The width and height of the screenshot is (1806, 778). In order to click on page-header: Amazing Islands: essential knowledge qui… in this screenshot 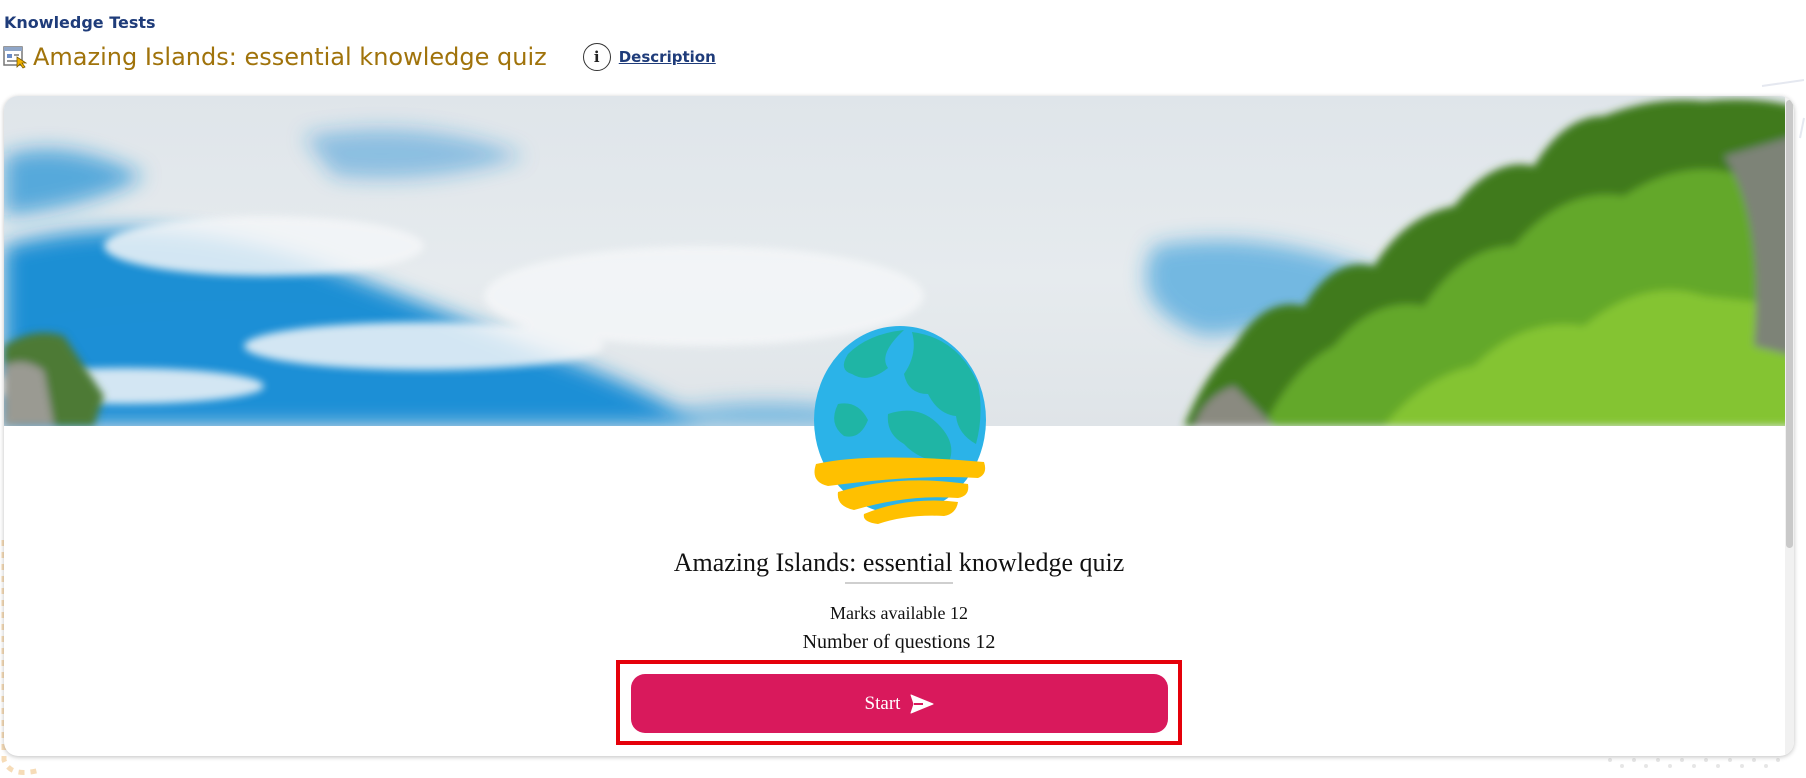, I will do `click(359, 57)`.